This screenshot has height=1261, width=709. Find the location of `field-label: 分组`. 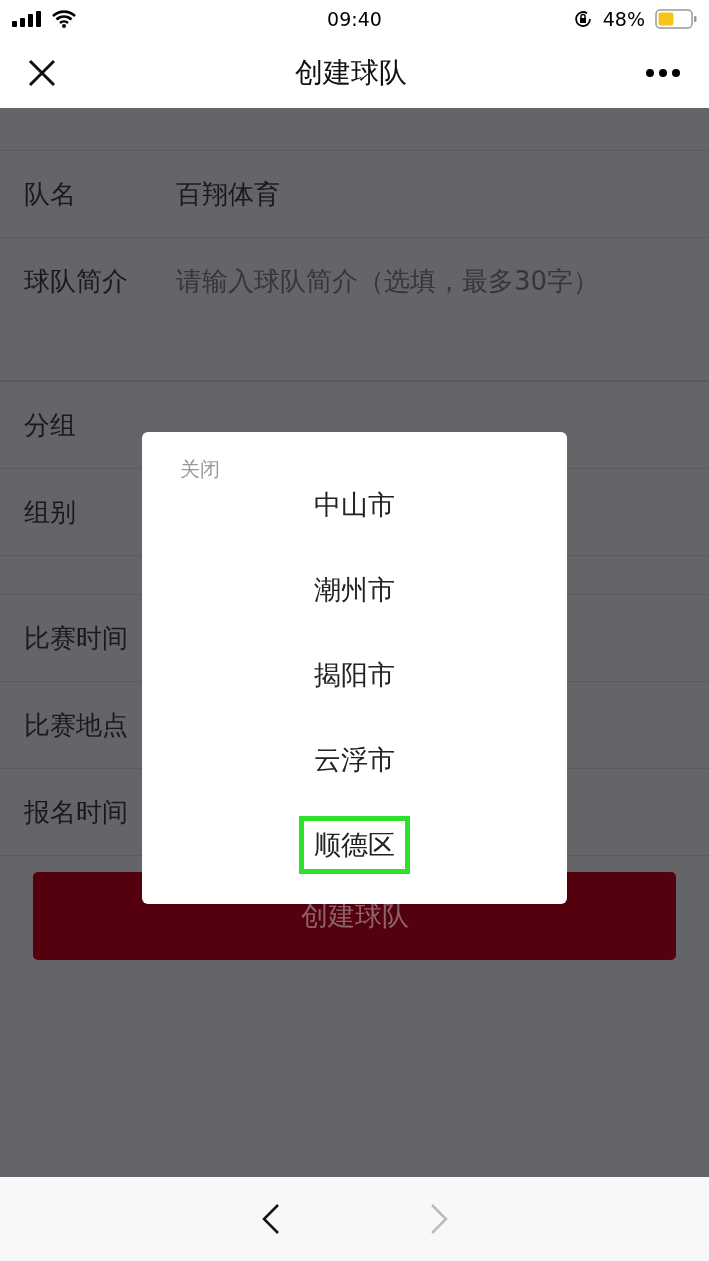

field-label: 分组 is located at coordinates (50, 425).